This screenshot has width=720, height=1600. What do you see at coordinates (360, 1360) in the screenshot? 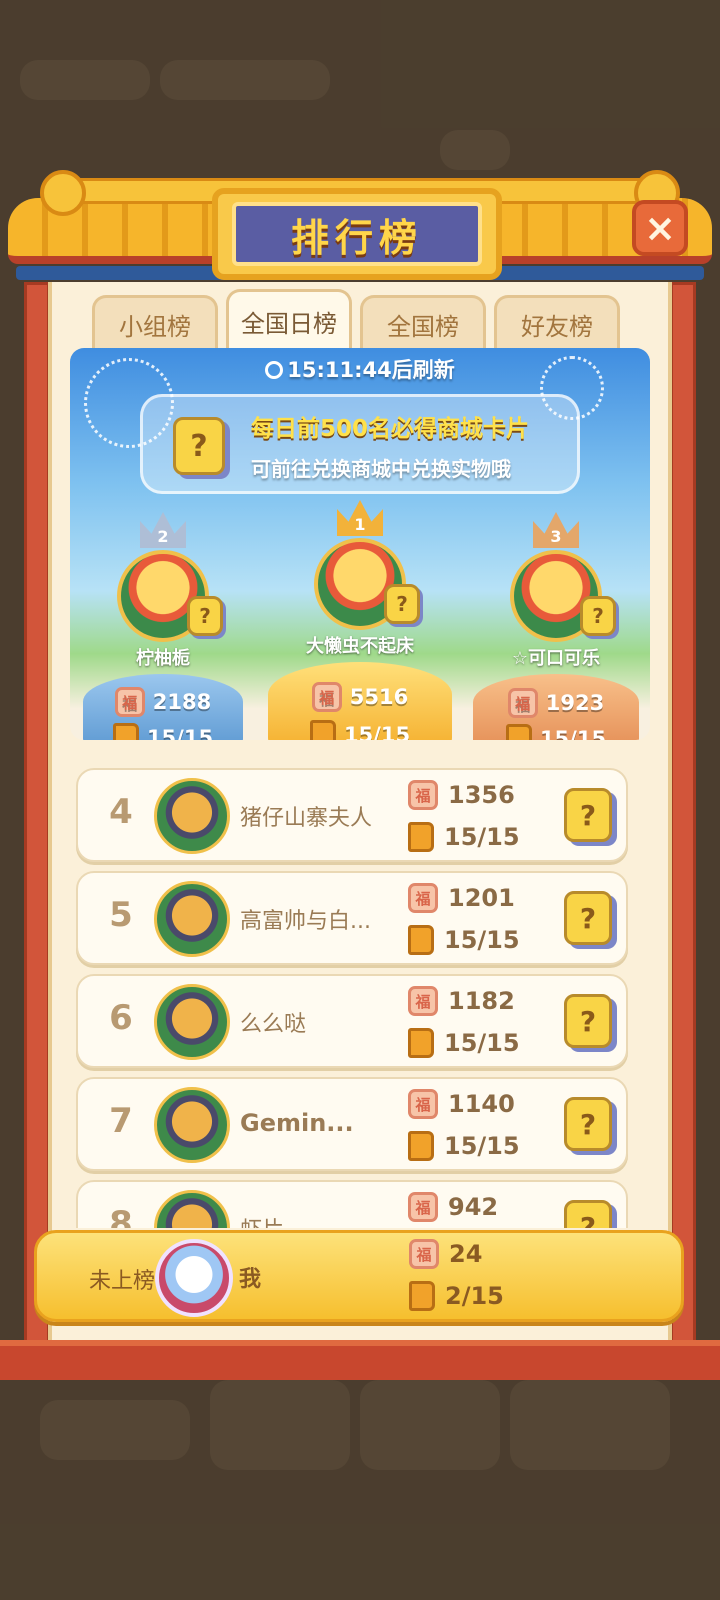
I see `frame-base` at bounding box center [360, 1360].